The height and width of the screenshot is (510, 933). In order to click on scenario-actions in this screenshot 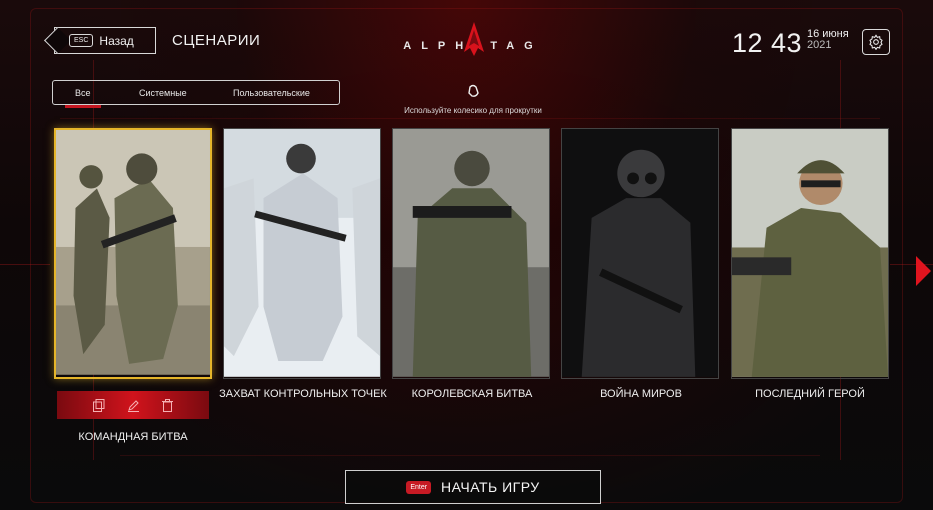, I will do `click(133, 405)`.